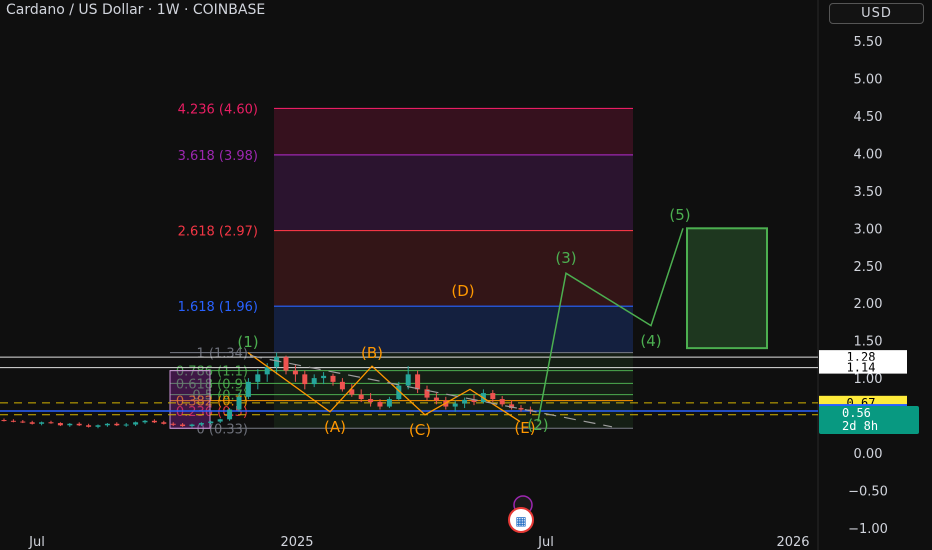  What do you see at coordinates (868, 80) in the screenshot?
I see `y-axis-tick-label: 5.00` at bounding box center [868, 80].